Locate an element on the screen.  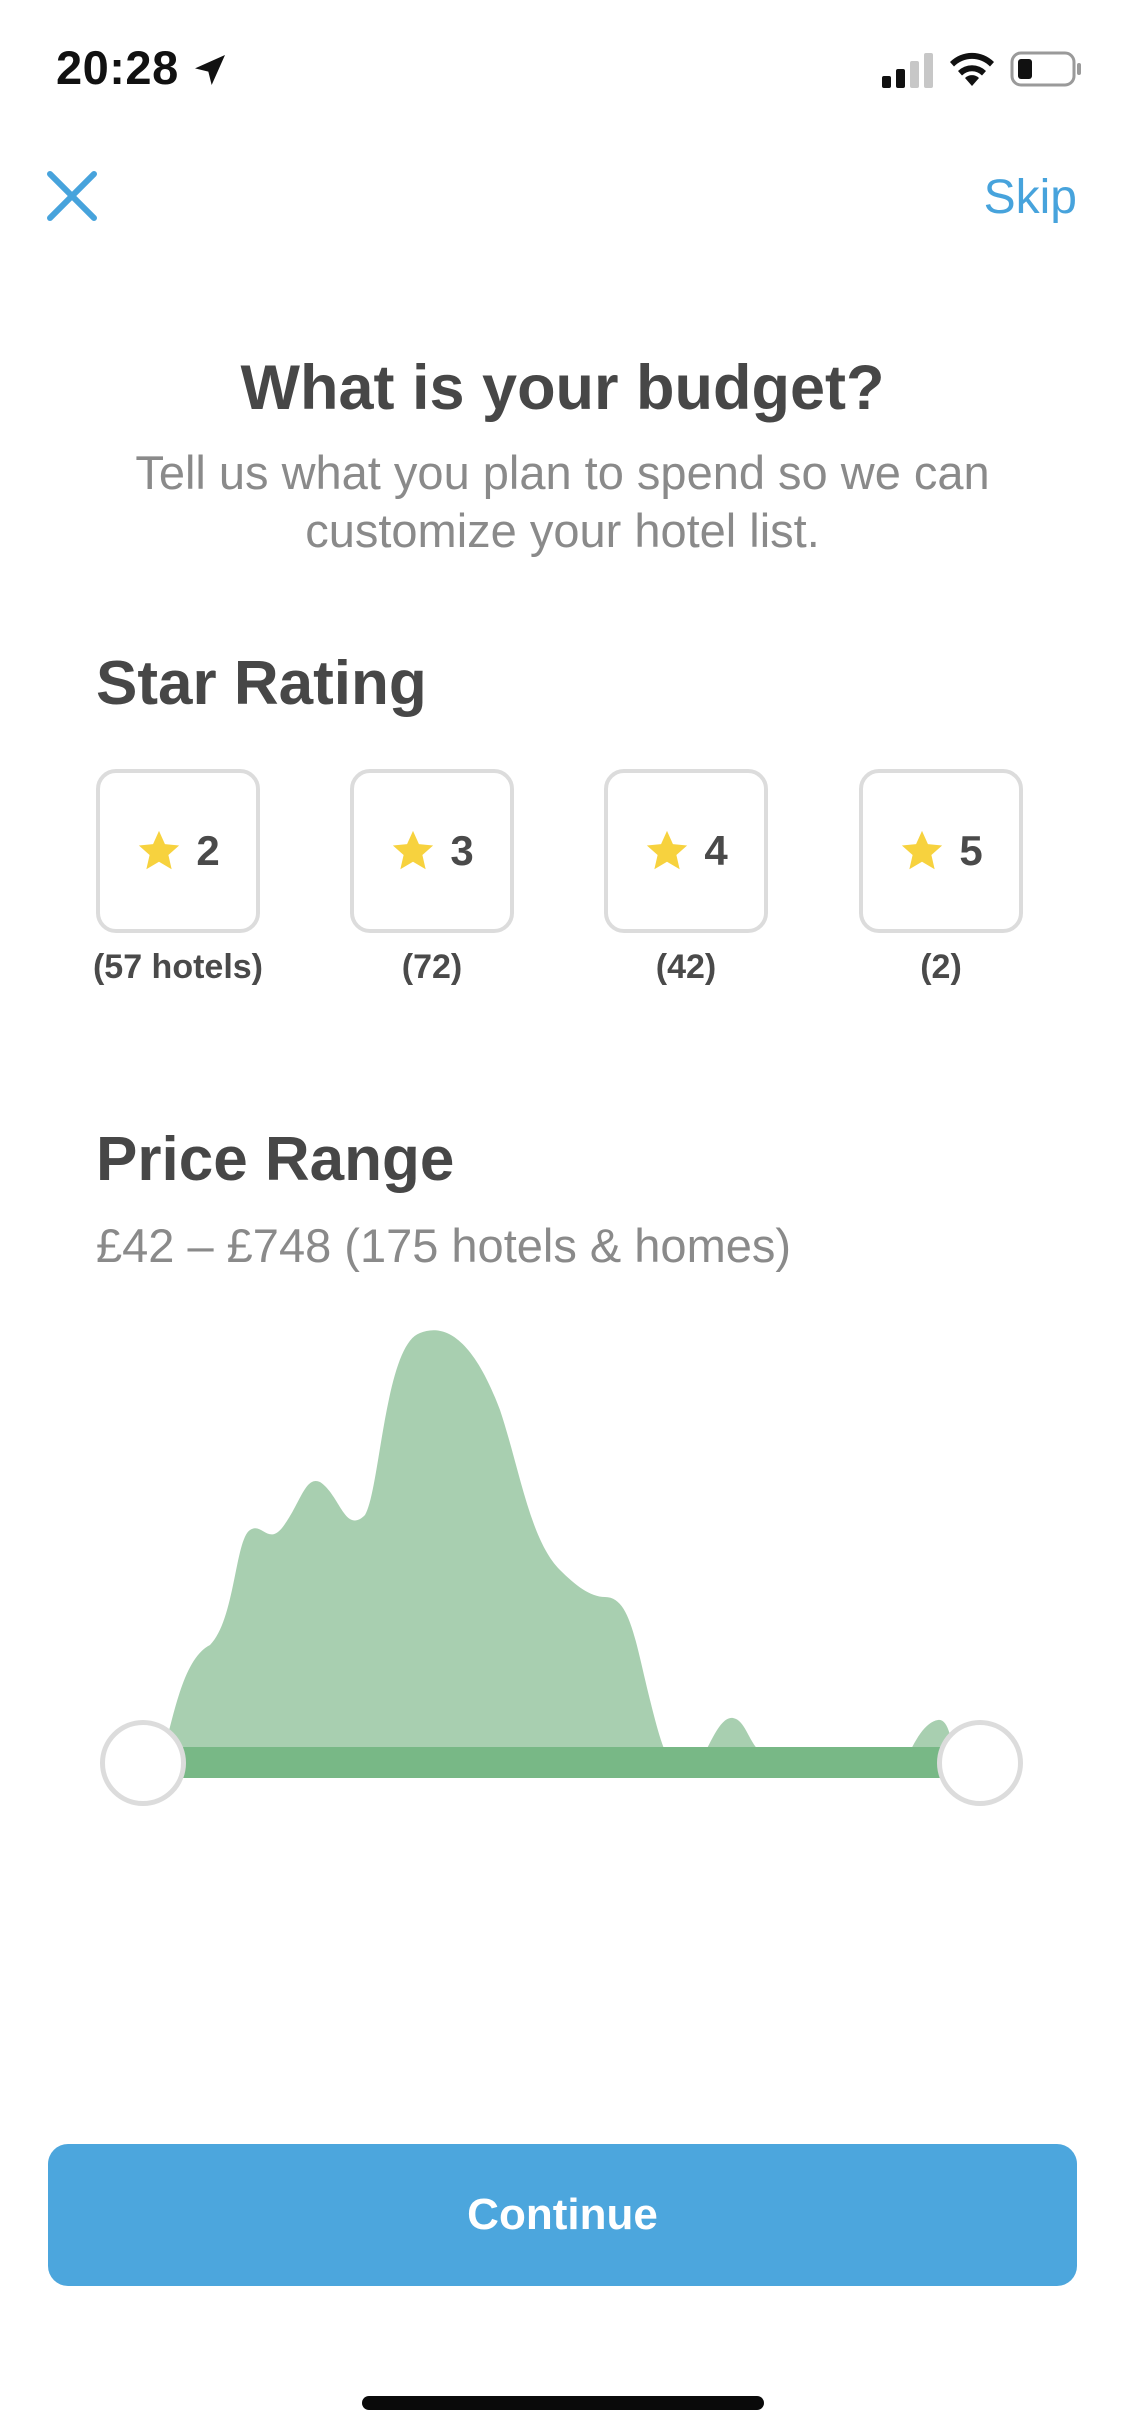
star-option-2: 2 is located at coordinates (178, 851).